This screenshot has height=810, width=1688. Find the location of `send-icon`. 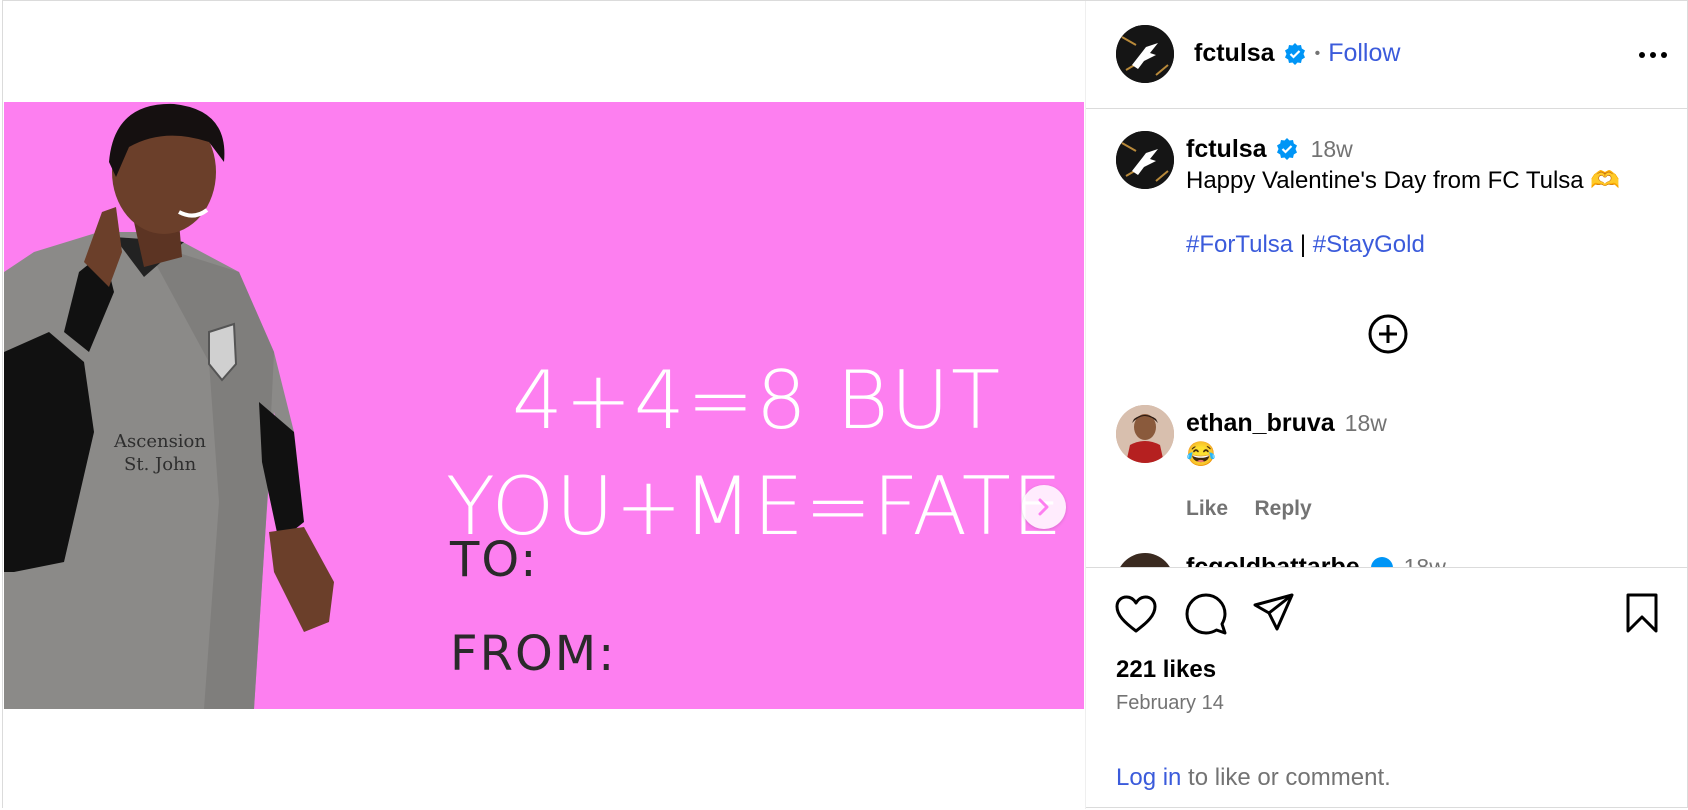

send-icon is located at coordinates (1273, 613).